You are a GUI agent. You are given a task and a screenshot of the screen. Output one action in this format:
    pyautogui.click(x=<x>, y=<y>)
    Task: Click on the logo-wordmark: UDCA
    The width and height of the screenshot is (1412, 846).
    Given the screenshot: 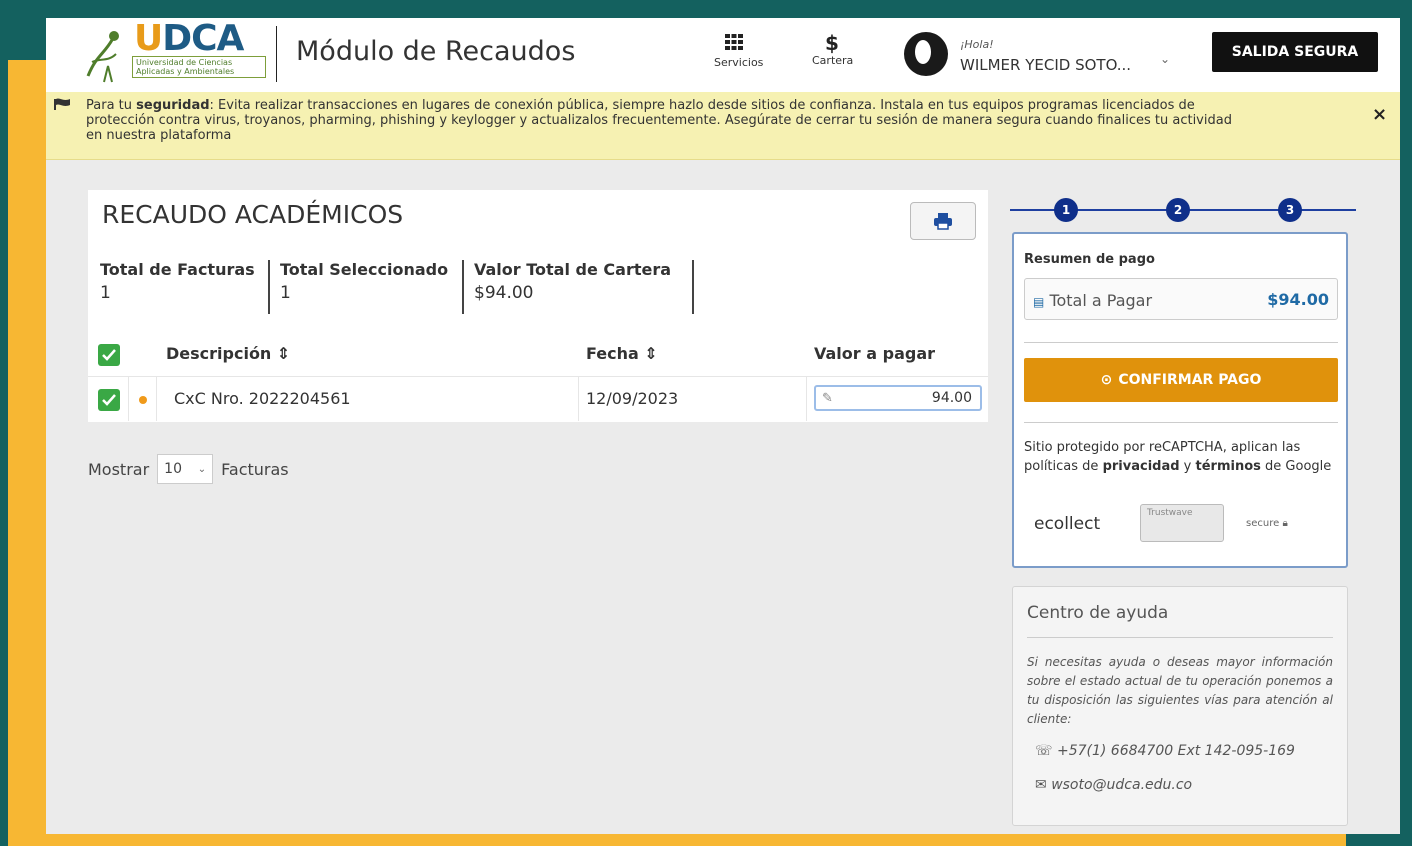 What is the action you would take?
    pyautogui.click(x=189, y=38)
    